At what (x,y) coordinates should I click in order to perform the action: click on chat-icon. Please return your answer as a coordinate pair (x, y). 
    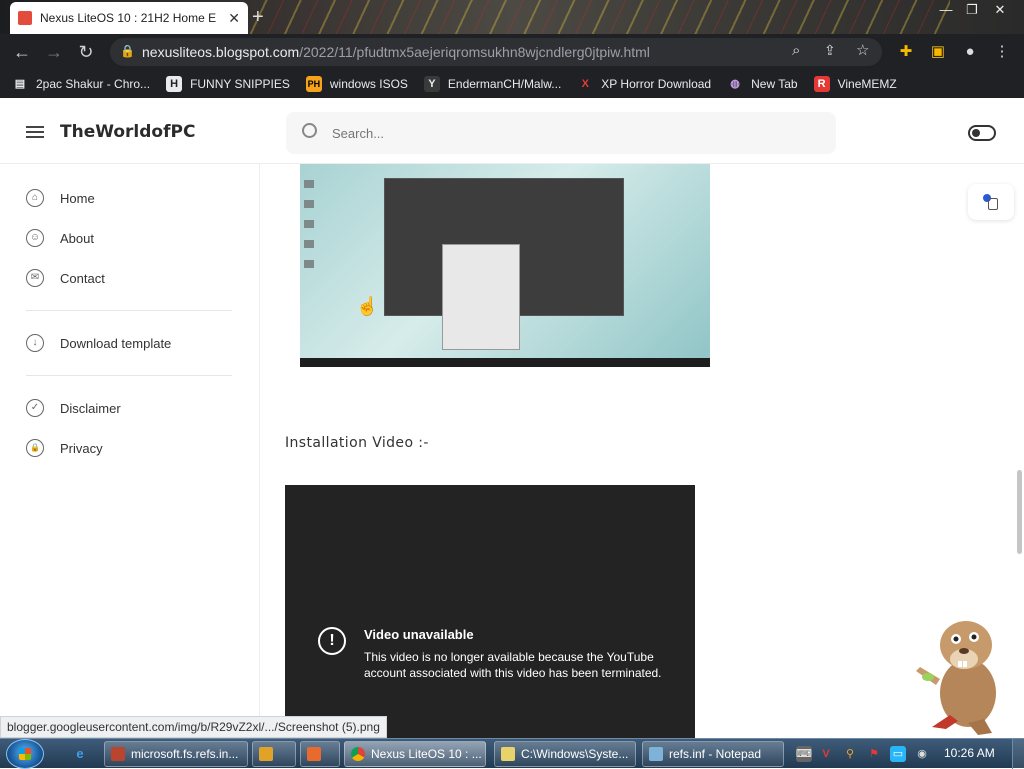
    Looking at the image, I should click on (993, 204).